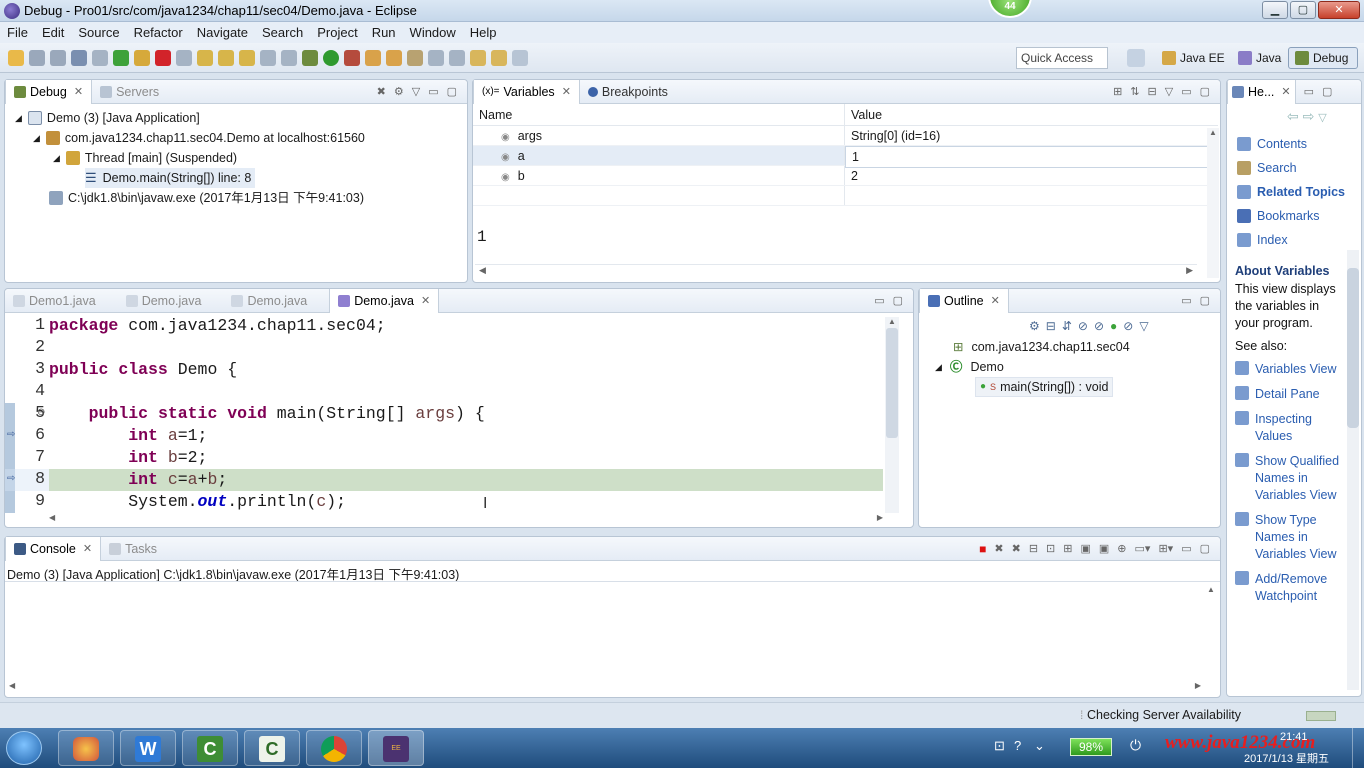  Describe the element at coordinates (628, 92) in the screenshot. I see `tab-breakpoints: Breakpoints` at that location.